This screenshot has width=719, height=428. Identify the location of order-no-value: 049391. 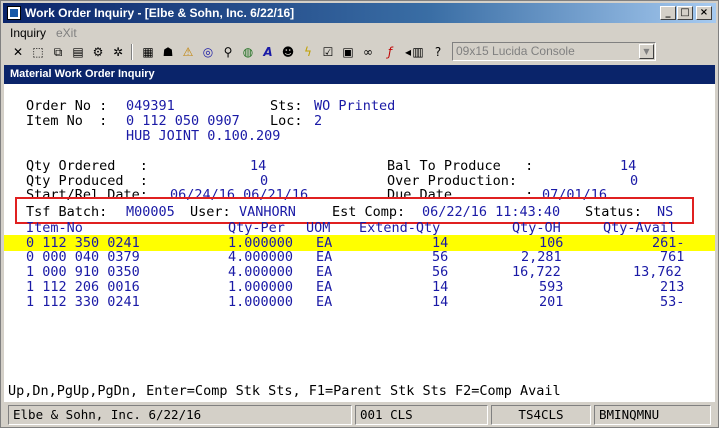
(150, 106).